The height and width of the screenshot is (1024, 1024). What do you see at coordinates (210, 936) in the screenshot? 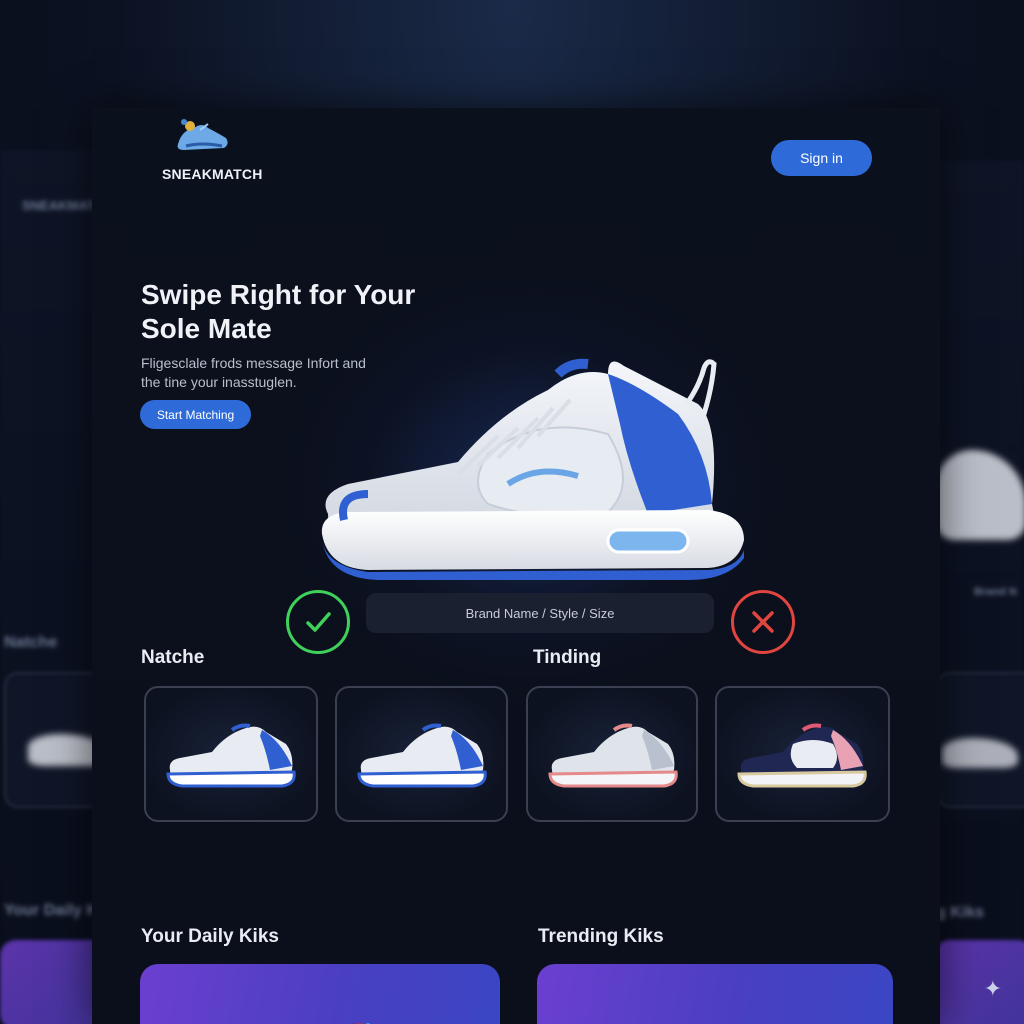
I see `daily-kiks-title: Your Daily Kiks` at bounding box center [210, 936].